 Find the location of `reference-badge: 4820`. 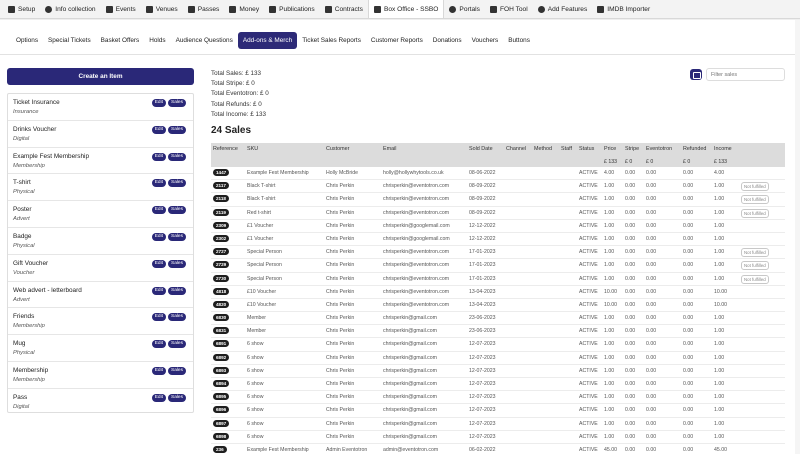

reference-badge: 4820 is located at coordinates (221, 304).